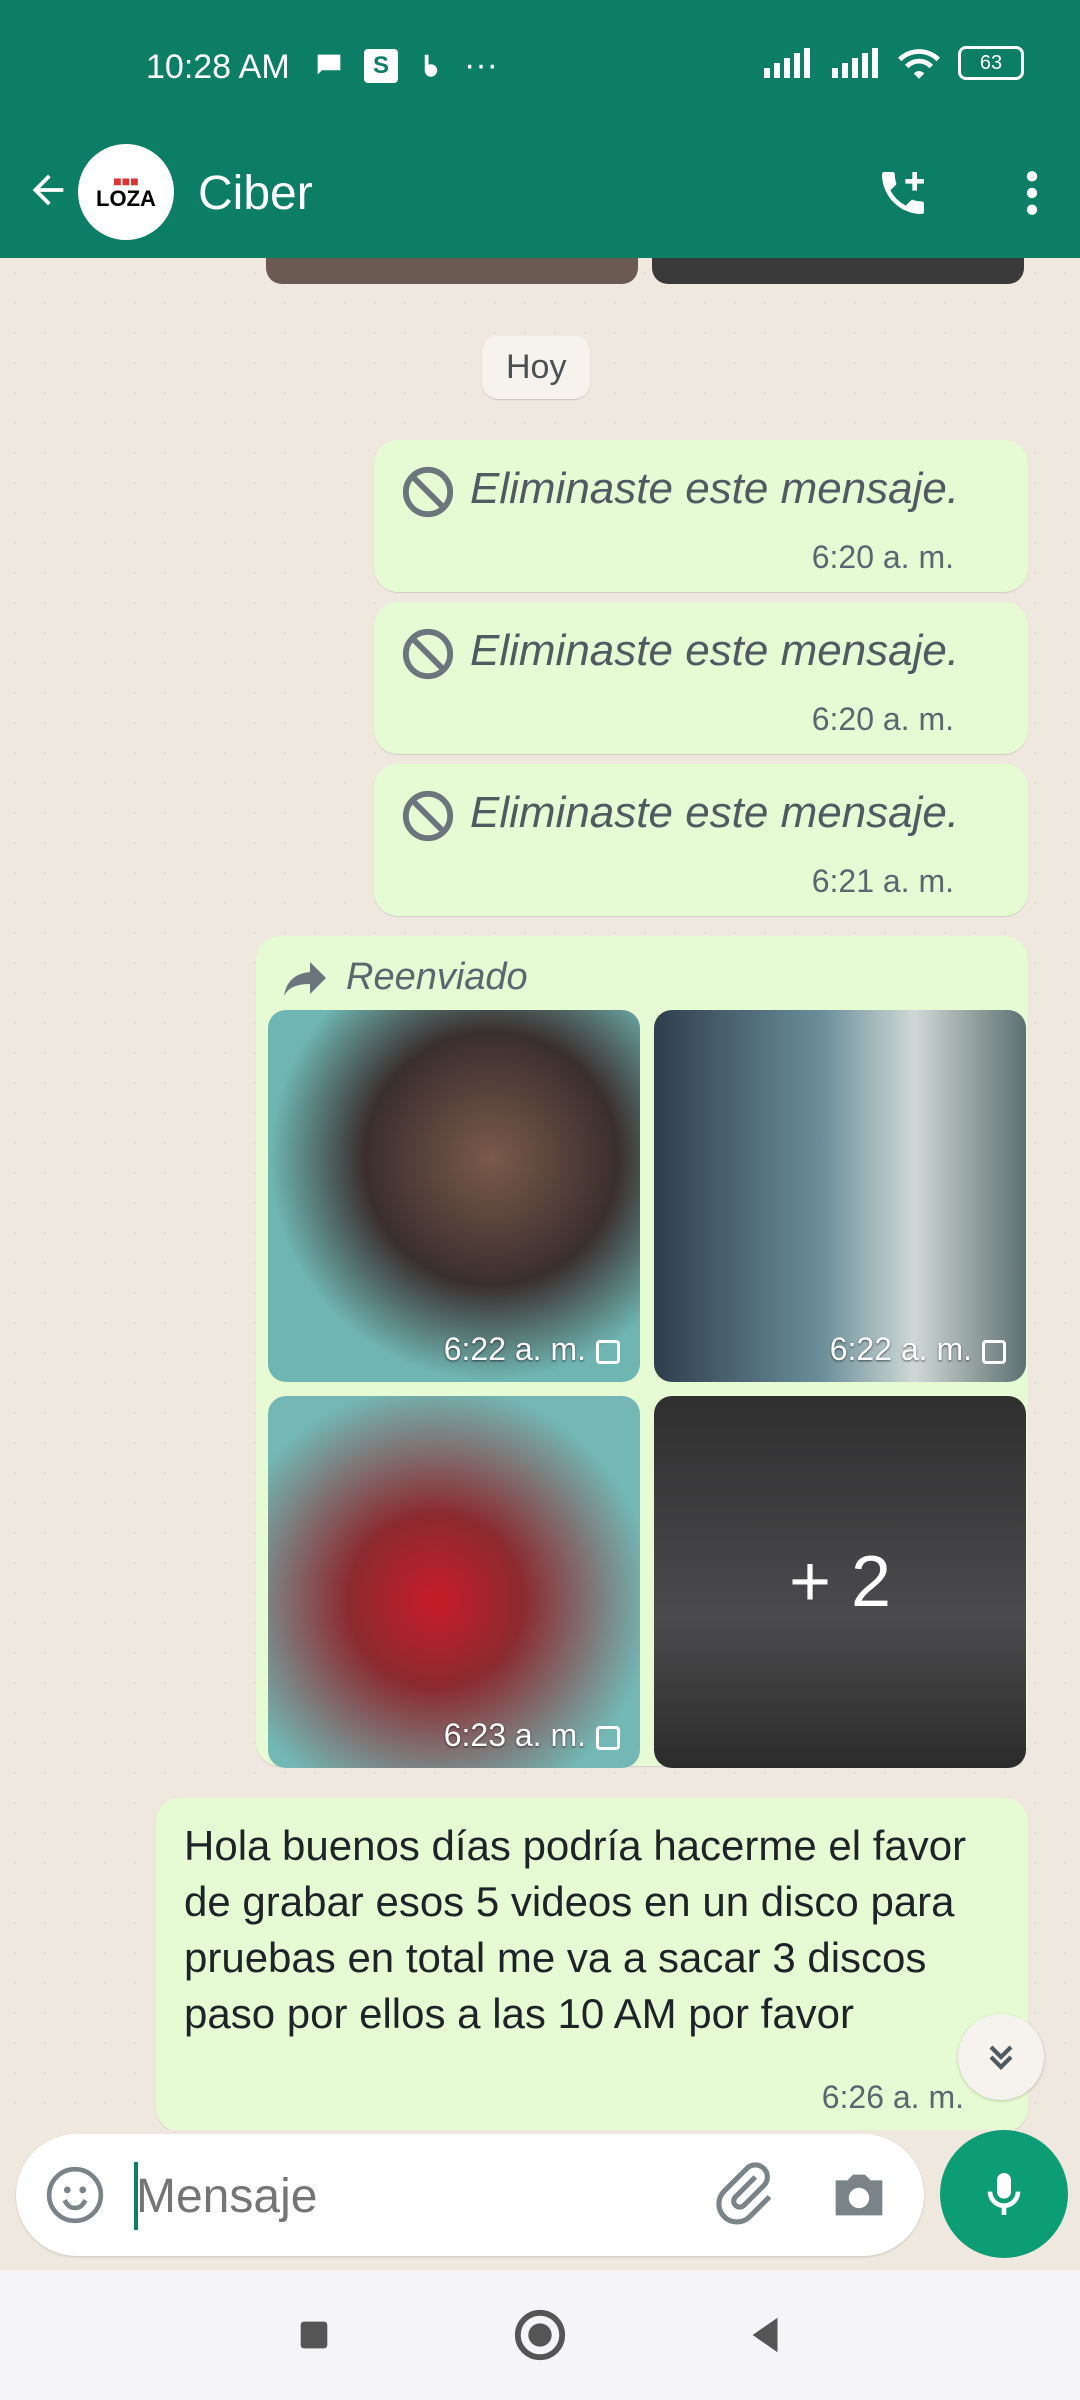  Describe the element at coordinates (514, 1735) in the screenshot. I see `media-time-text: 6:23 a. m.` at that location.